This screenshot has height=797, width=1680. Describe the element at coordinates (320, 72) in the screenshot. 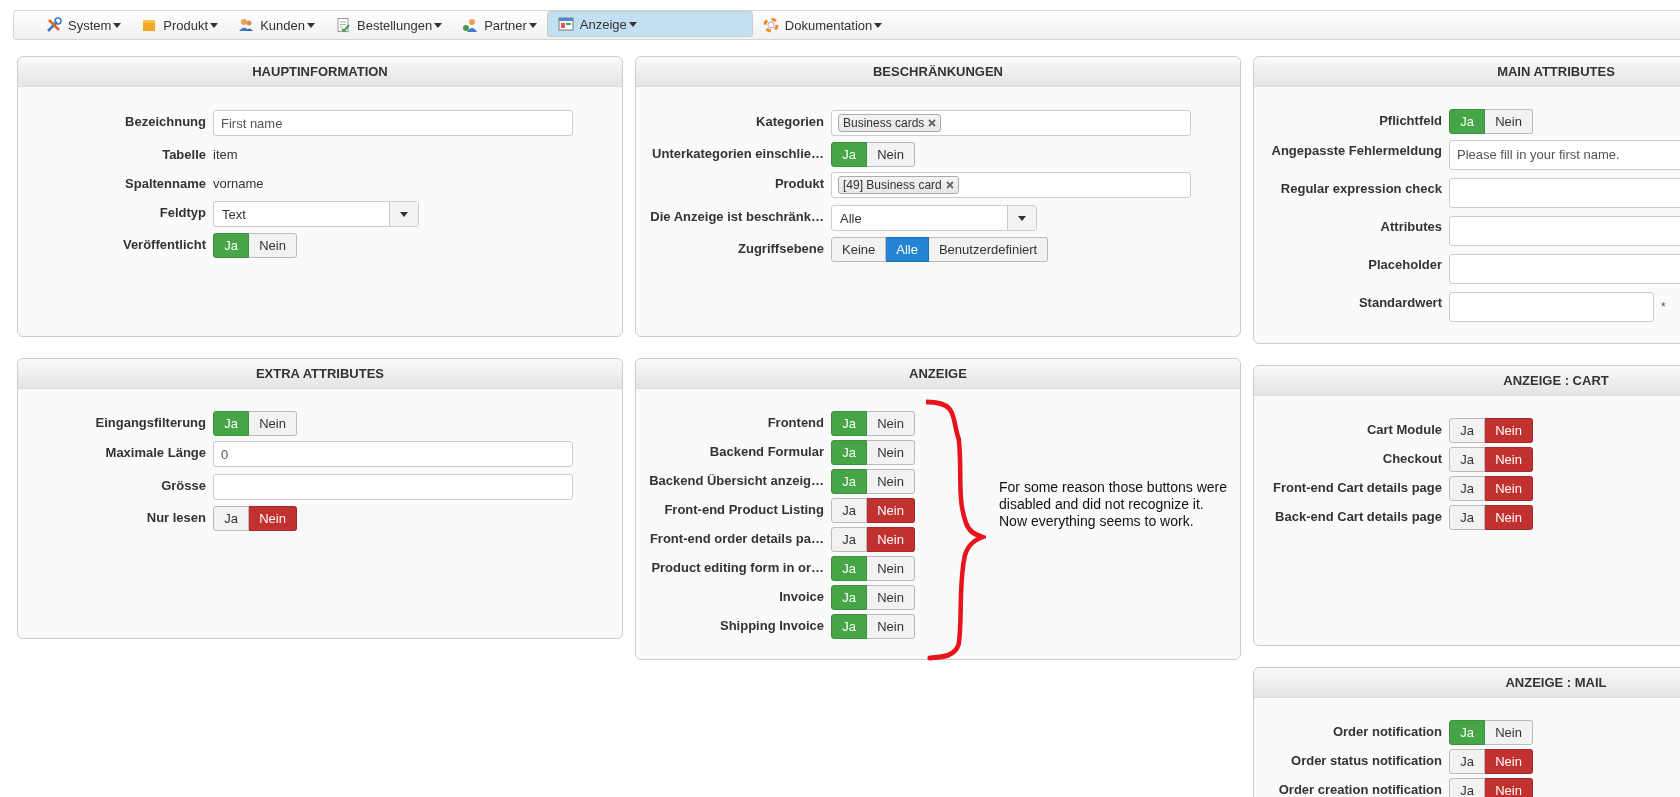

I see `panel-title: HAUPTINFORMATION` at that location.